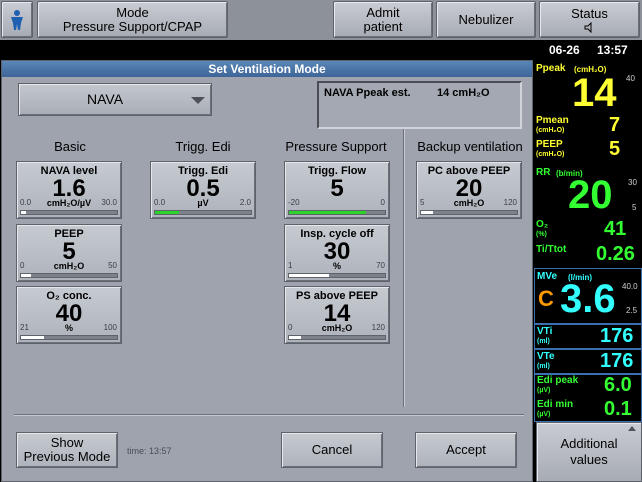 The width and height of the screenshot is (642, 482). I want to click on accept-button: Accept, so click(466, 450).